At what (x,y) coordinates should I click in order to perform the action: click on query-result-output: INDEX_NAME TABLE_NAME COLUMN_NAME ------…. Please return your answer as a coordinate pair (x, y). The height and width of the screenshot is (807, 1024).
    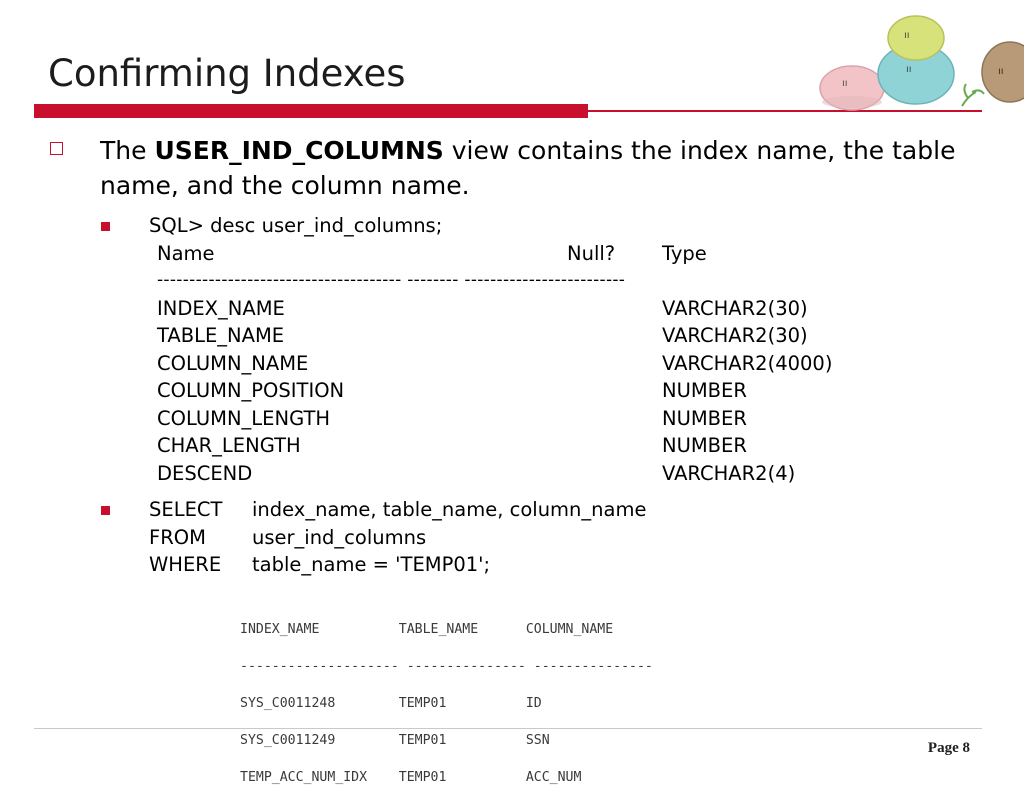
    Looking at the image, I should click on (446, 704).